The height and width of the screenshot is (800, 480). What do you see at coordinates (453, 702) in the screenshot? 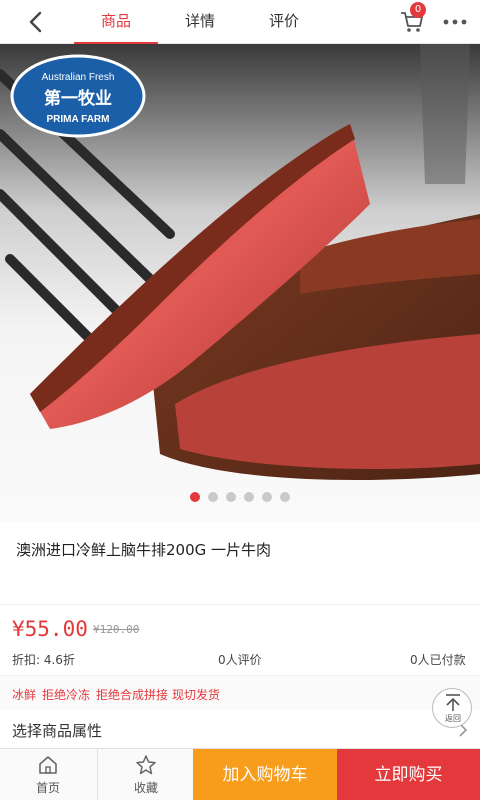
I see `arrow-up-icon` at bounding box center [453, 702].